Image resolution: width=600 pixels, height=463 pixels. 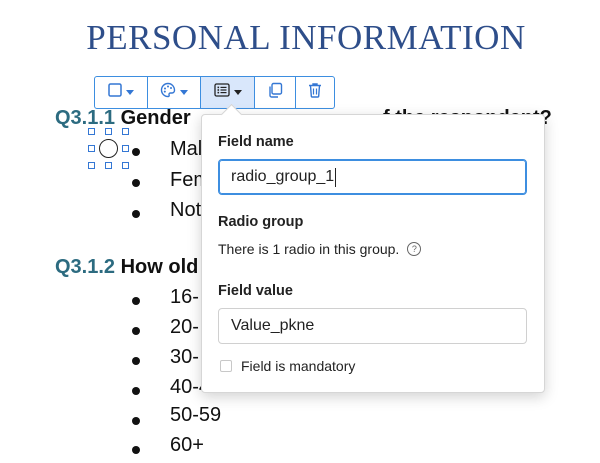 I want to click on question-gender: Q3.1.1 Gender, so click(x=123, y=118).